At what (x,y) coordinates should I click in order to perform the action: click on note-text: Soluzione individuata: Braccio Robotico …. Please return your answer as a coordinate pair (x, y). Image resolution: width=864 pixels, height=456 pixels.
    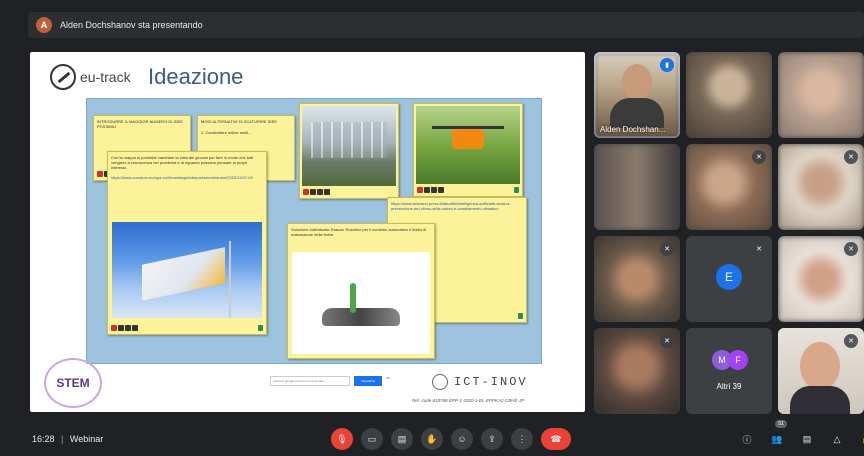
    Looking at the image, I should click on (359, 232).